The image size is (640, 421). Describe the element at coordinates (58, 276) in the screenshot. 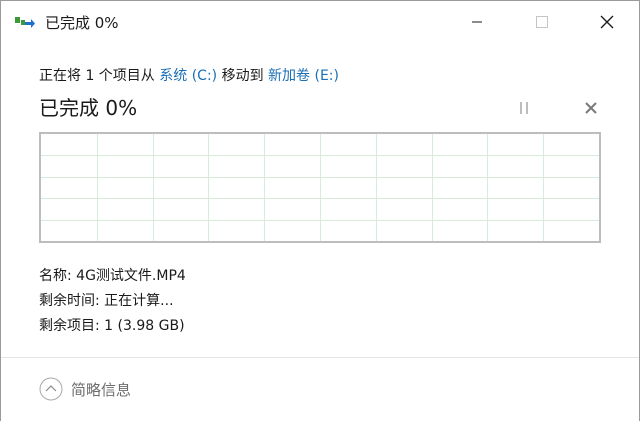

I see `name-label: 名称:` at that location.